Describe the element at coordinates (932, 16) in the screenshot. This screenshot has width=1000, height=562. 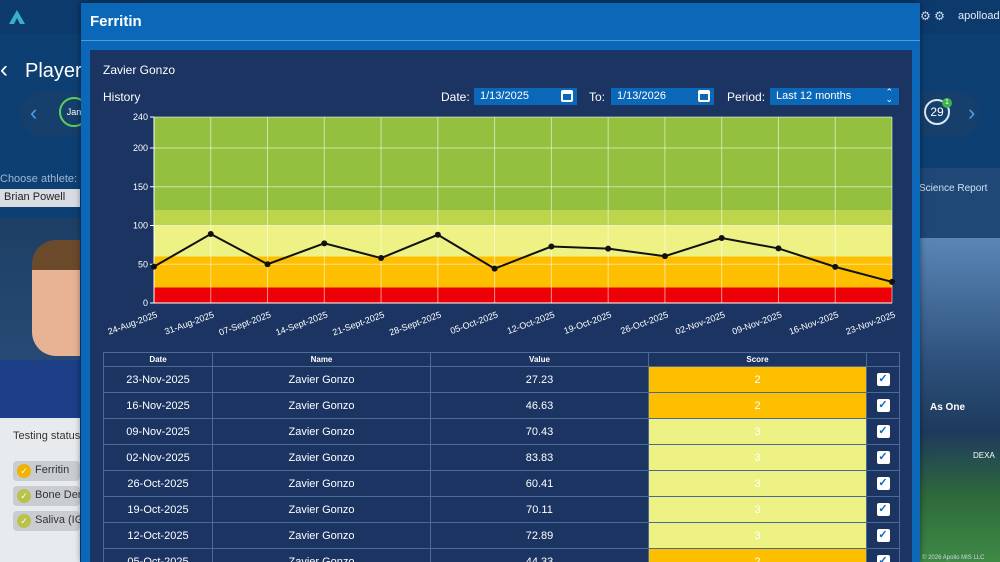
I see `settings-icon: ⚙ ⚙` at that location.